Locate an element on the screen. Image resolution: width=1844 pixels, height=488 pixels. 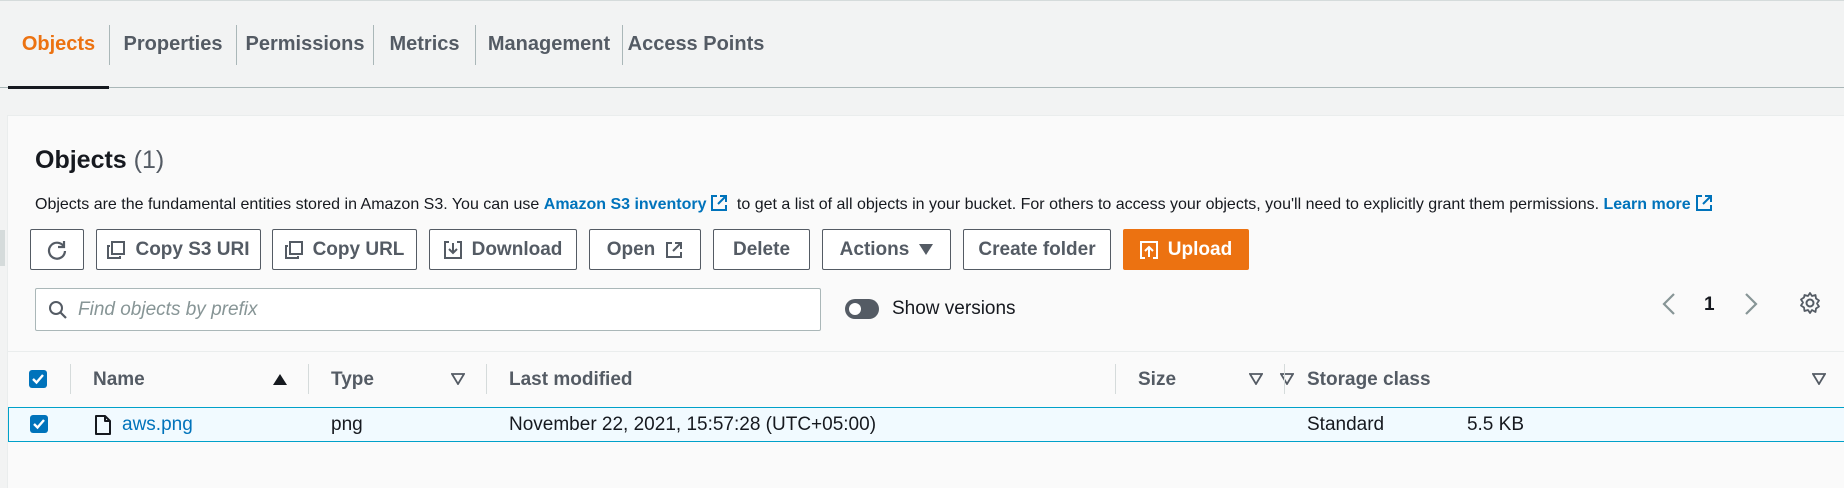
toggle-knob is located at coordinates (855, 309).